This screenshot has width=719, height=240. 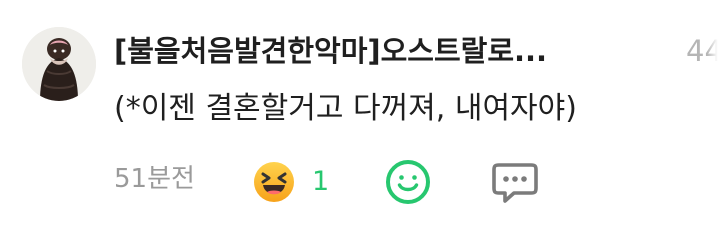 I want to click on right-edge-fade, so click(x=713, y=120).